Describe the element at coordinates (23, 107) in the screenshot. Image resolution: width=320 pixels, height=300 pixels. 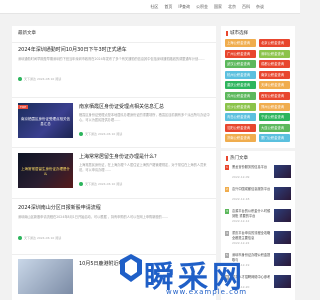
I see `top-badge: TOP` at that location.